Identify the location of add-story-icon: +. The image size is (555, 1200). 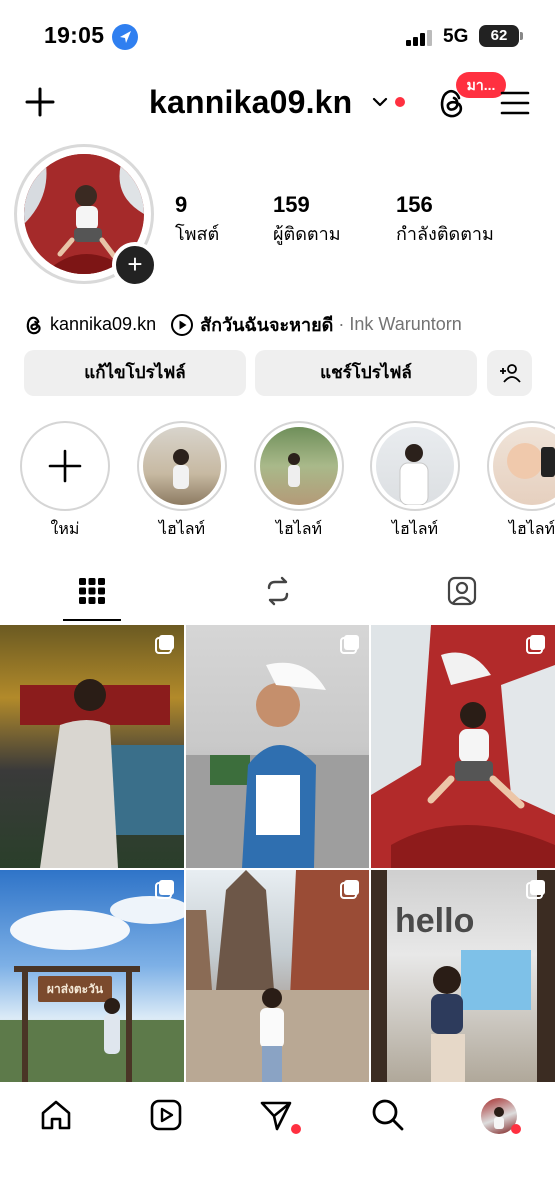
(135, 265).